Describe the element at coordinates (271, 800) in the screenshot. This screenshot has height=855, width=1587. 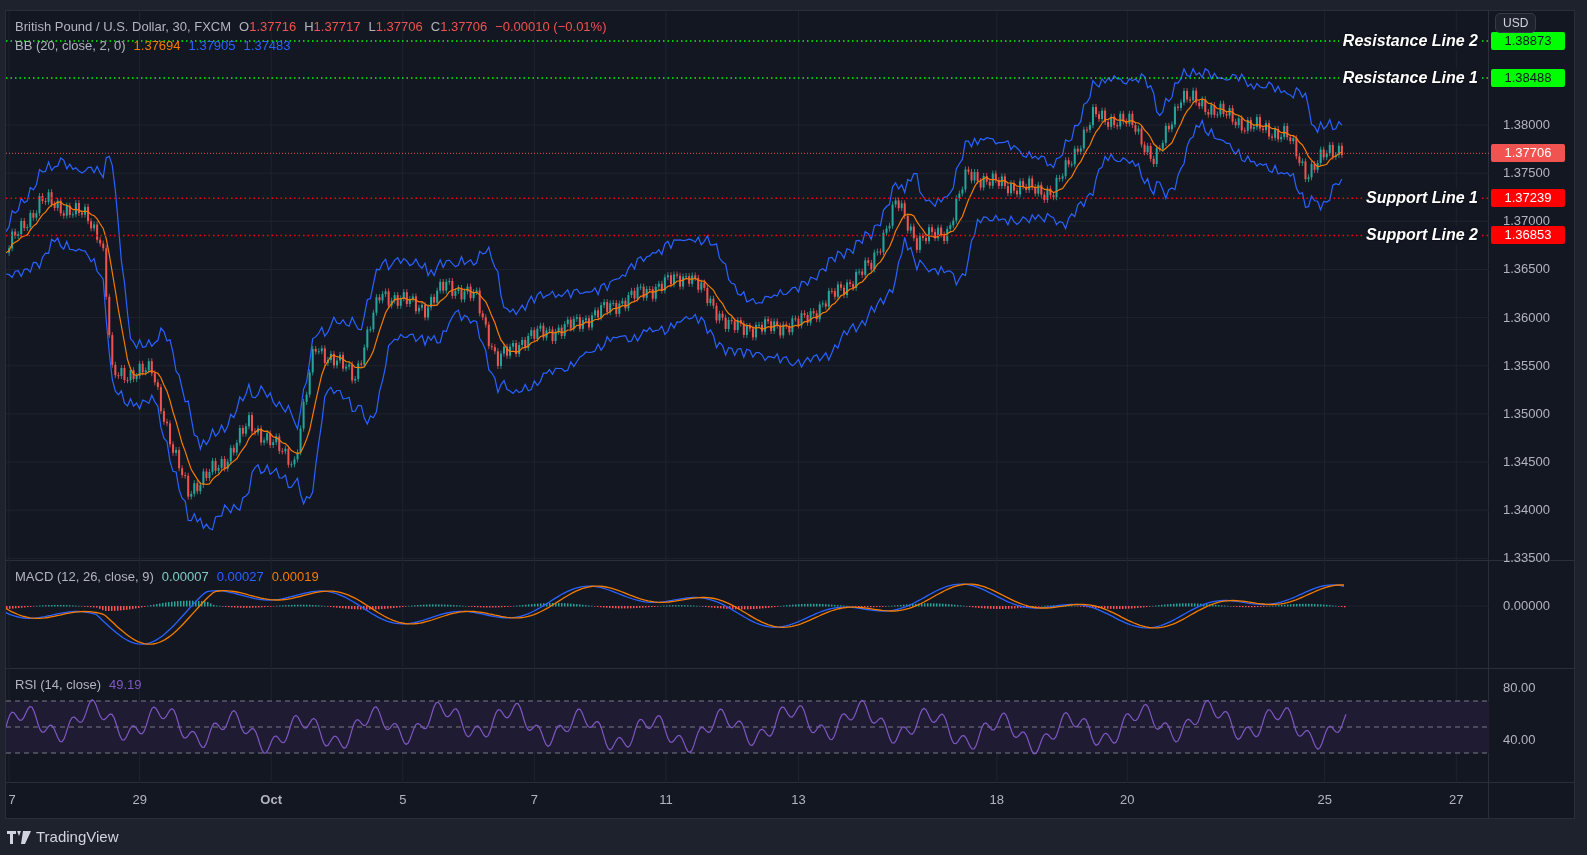
I see `date-label: Oct` at that location.